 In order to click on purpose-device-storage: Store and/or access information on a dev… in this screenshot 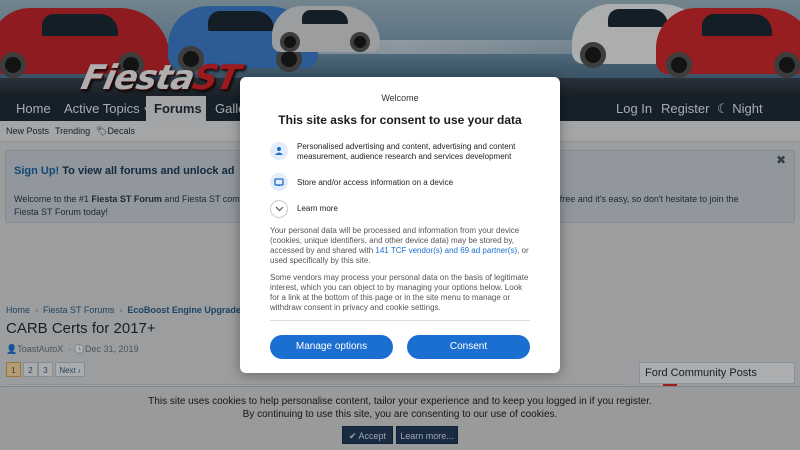, I will do `click(405, 182)`.